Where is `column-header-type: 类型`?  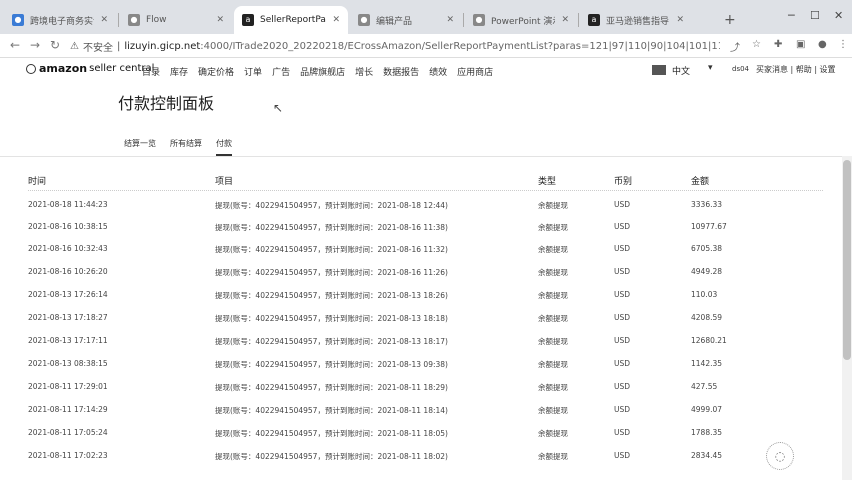 column-header-type: 类型 is located at coordinates (547, 180).